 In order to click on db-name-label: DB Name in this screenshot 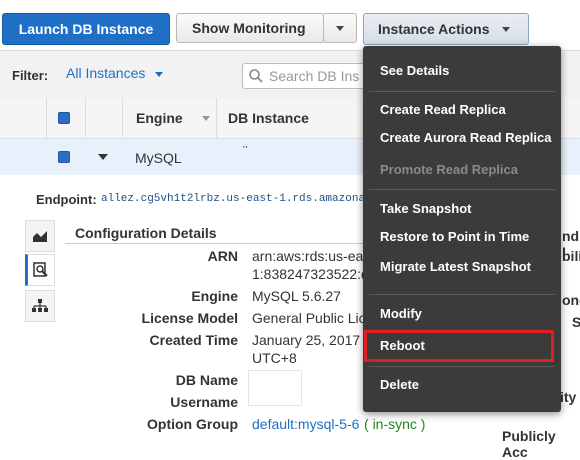, I will do `click(206, 380)`.